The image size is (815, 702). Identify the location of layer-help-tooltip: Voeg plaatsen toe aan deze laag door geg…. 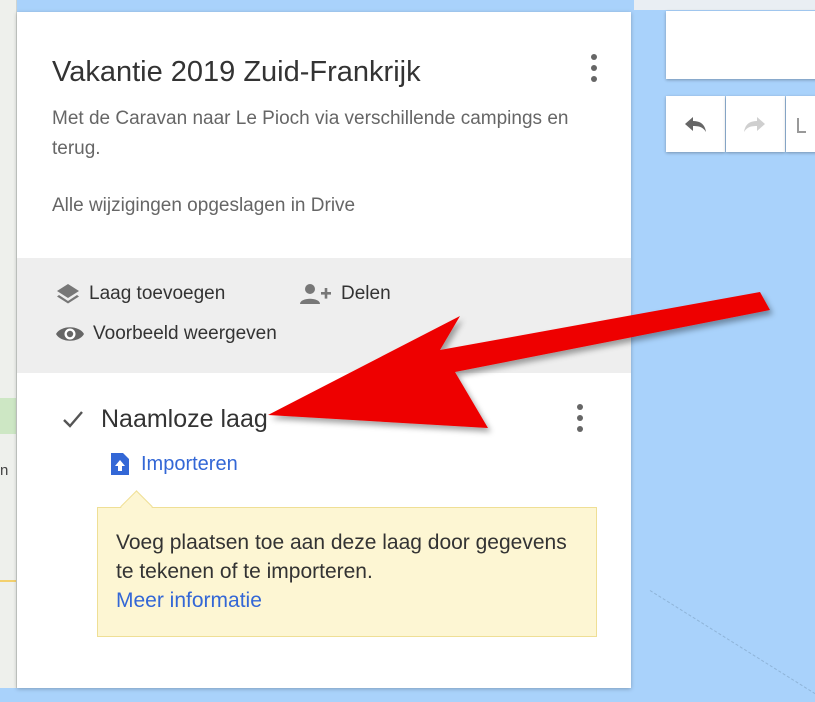
(347, 572).